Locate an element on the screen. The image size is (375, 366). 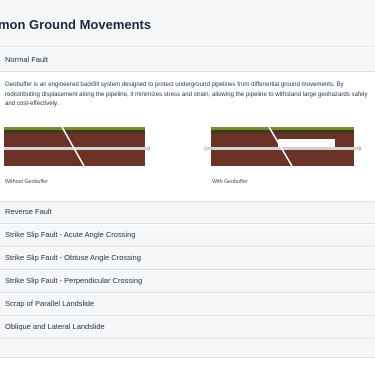
page-header: mon Ground Movements is located at coordinates (187, 23).